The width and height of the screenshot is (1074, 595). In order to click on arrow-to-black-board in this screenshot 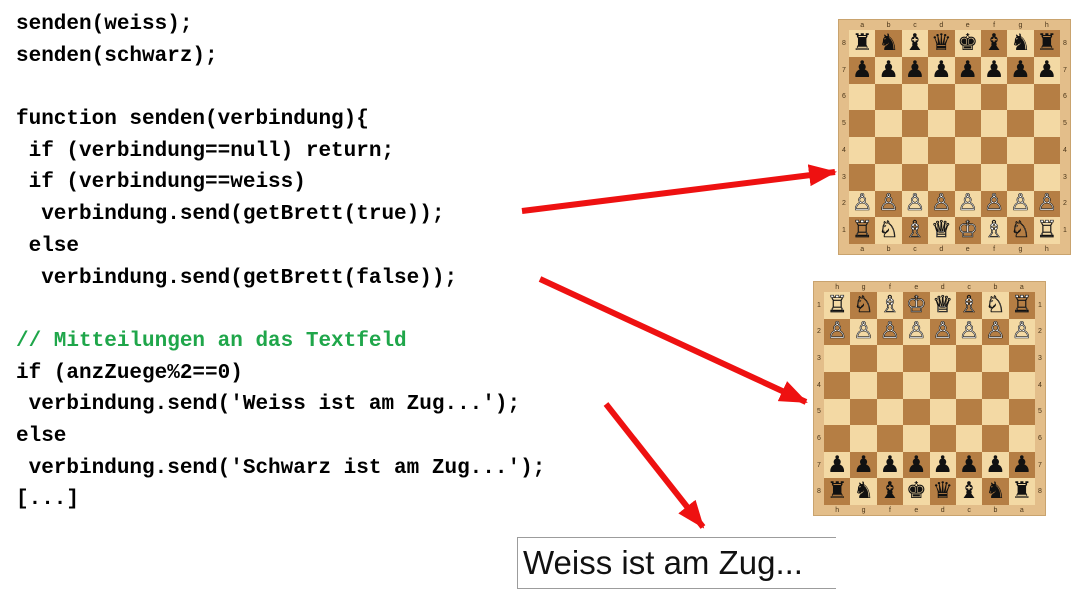, I will do `click(673, 340)`.